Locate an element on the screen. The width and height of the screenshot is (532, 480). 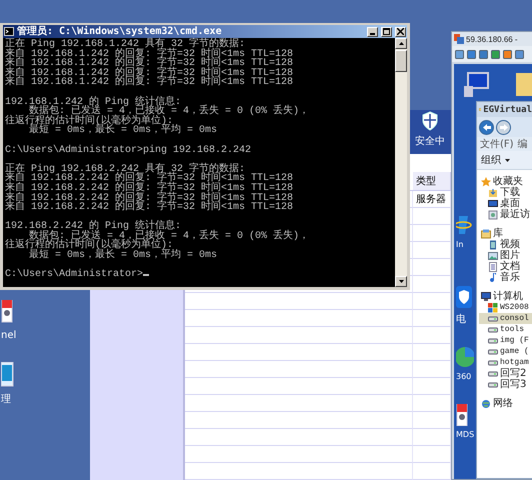
picture-icon is located at coordinates (493, 255).